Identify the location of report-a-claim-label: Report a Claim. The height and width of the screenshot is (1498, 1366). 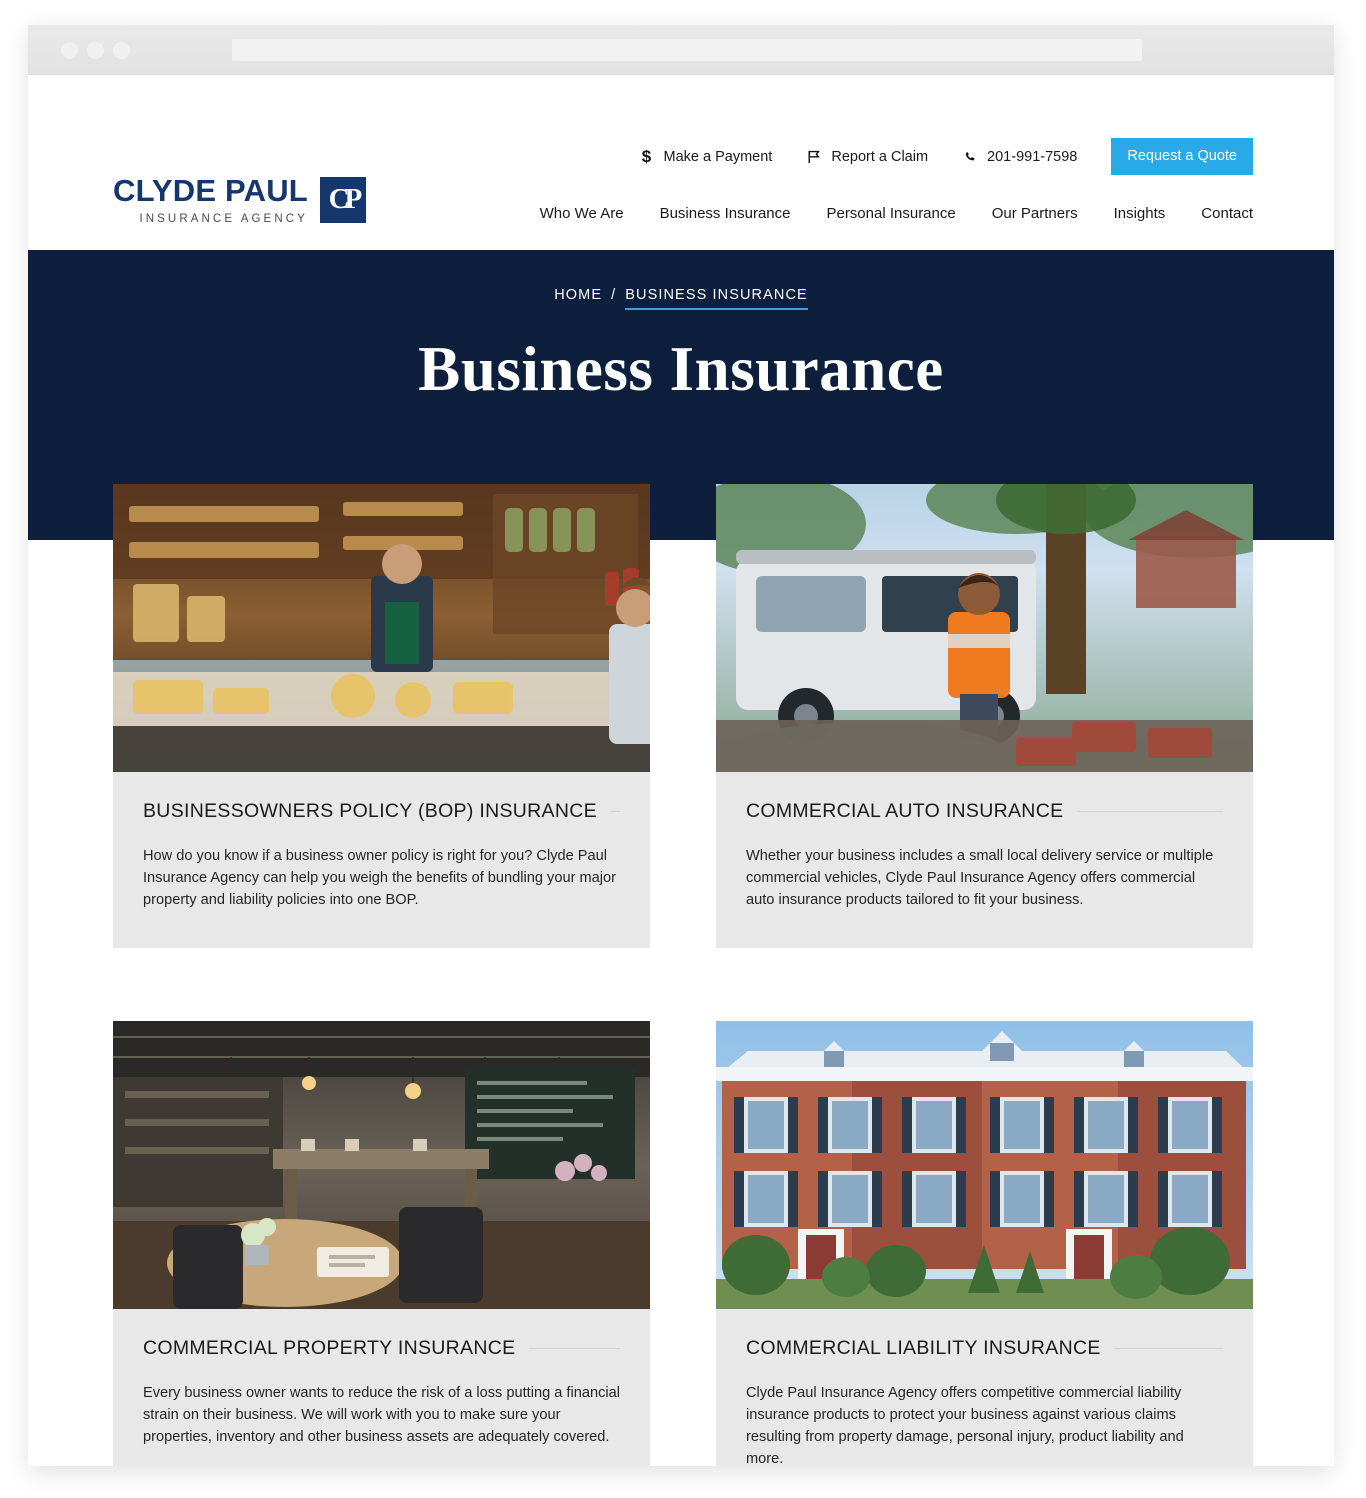
(880, 156).